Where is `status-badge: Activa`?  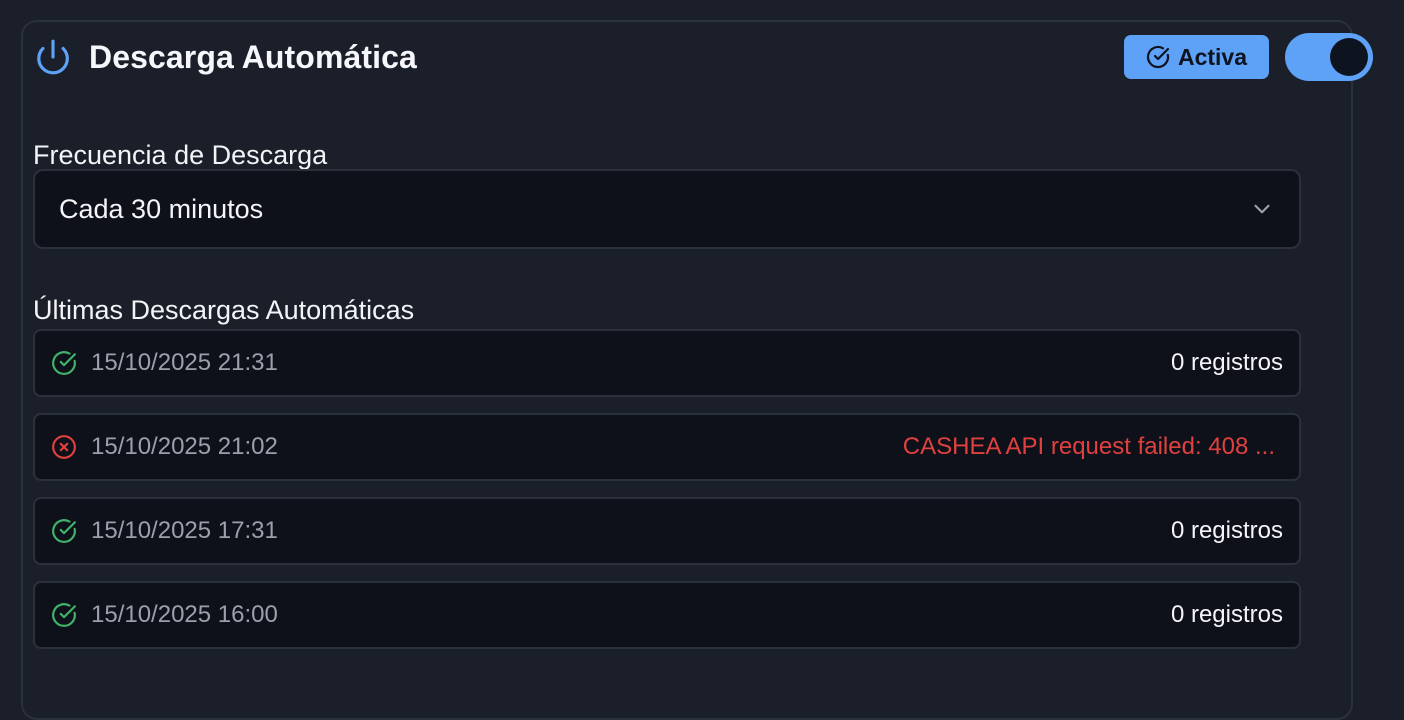
status-badge: Activa is located at coordinates (1196, 57).